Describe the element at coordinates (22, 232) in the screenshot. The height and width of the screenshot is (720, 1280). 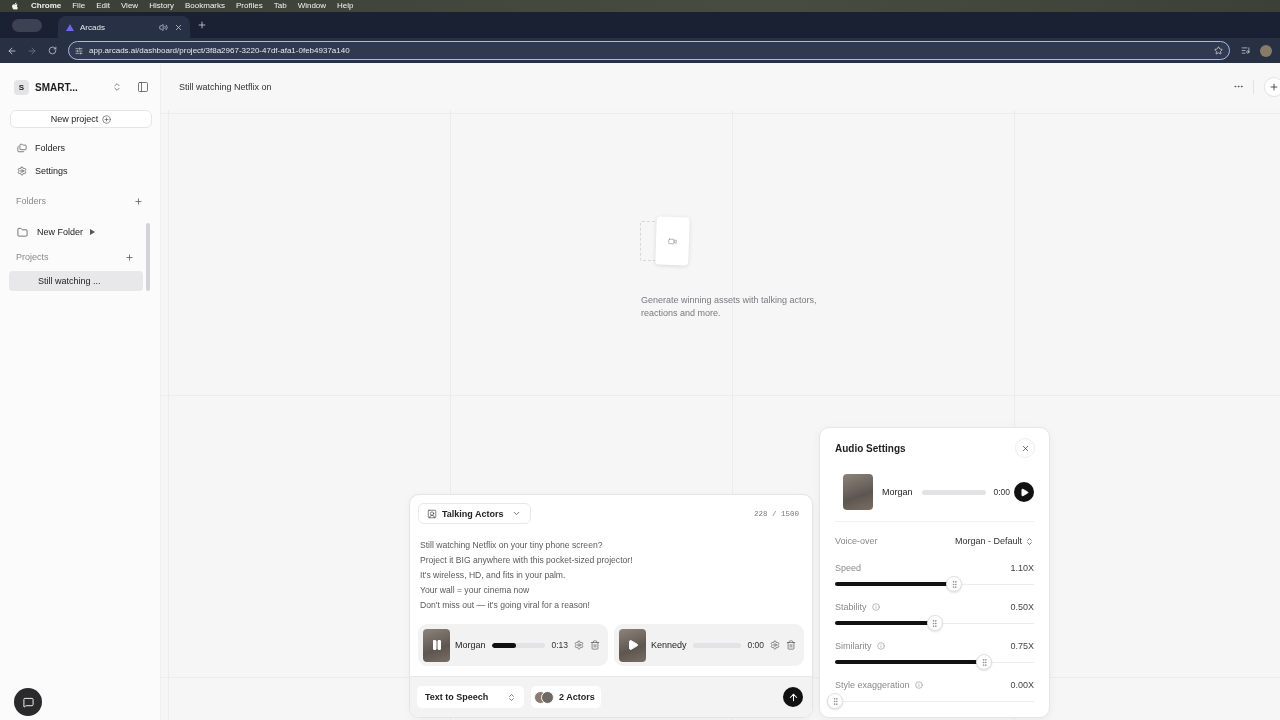
I see `folder-icon` at that location.